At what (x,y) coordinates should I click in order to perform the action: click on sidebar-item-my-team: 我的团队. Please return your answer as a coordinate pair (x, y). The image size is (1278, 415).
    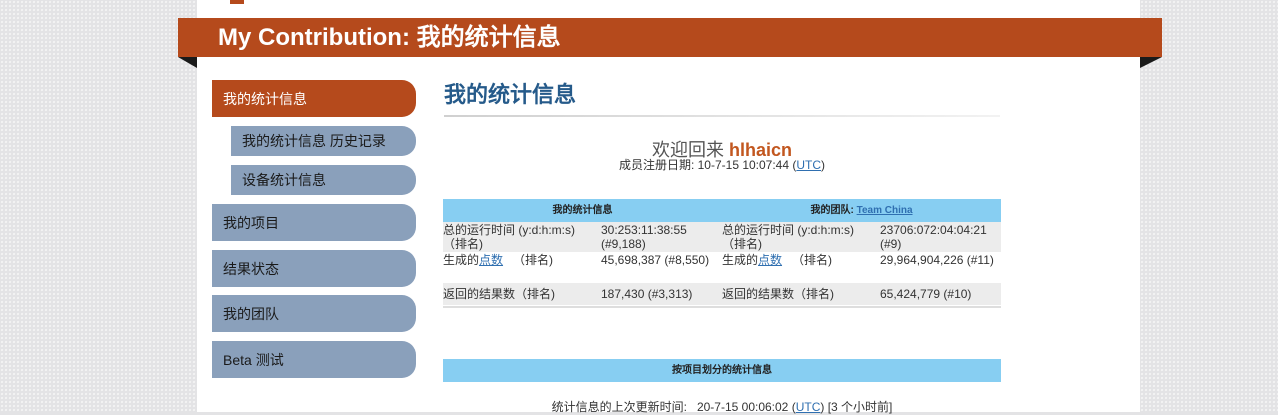
    Looking at the image, I should click on (314, 313).